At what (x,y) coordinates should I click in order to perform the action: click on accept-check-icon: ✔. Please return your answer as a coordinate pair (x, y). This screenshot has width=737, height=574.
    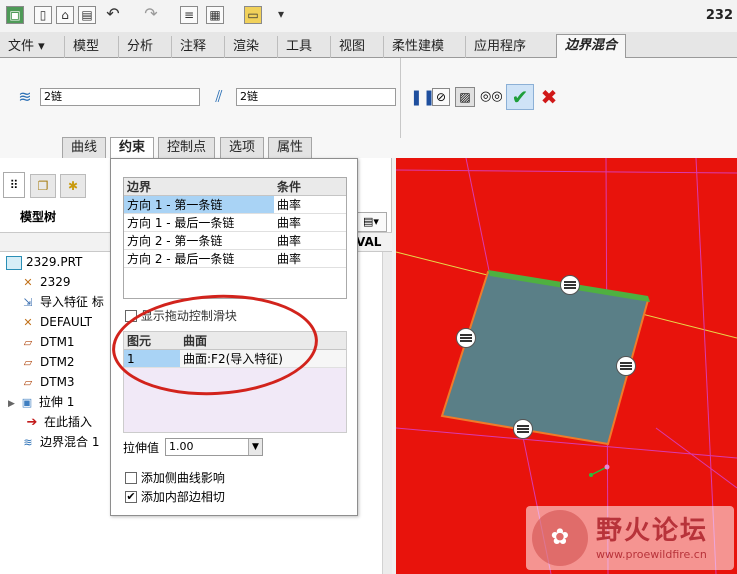
    Looking at the image, I should click on (520, 97).